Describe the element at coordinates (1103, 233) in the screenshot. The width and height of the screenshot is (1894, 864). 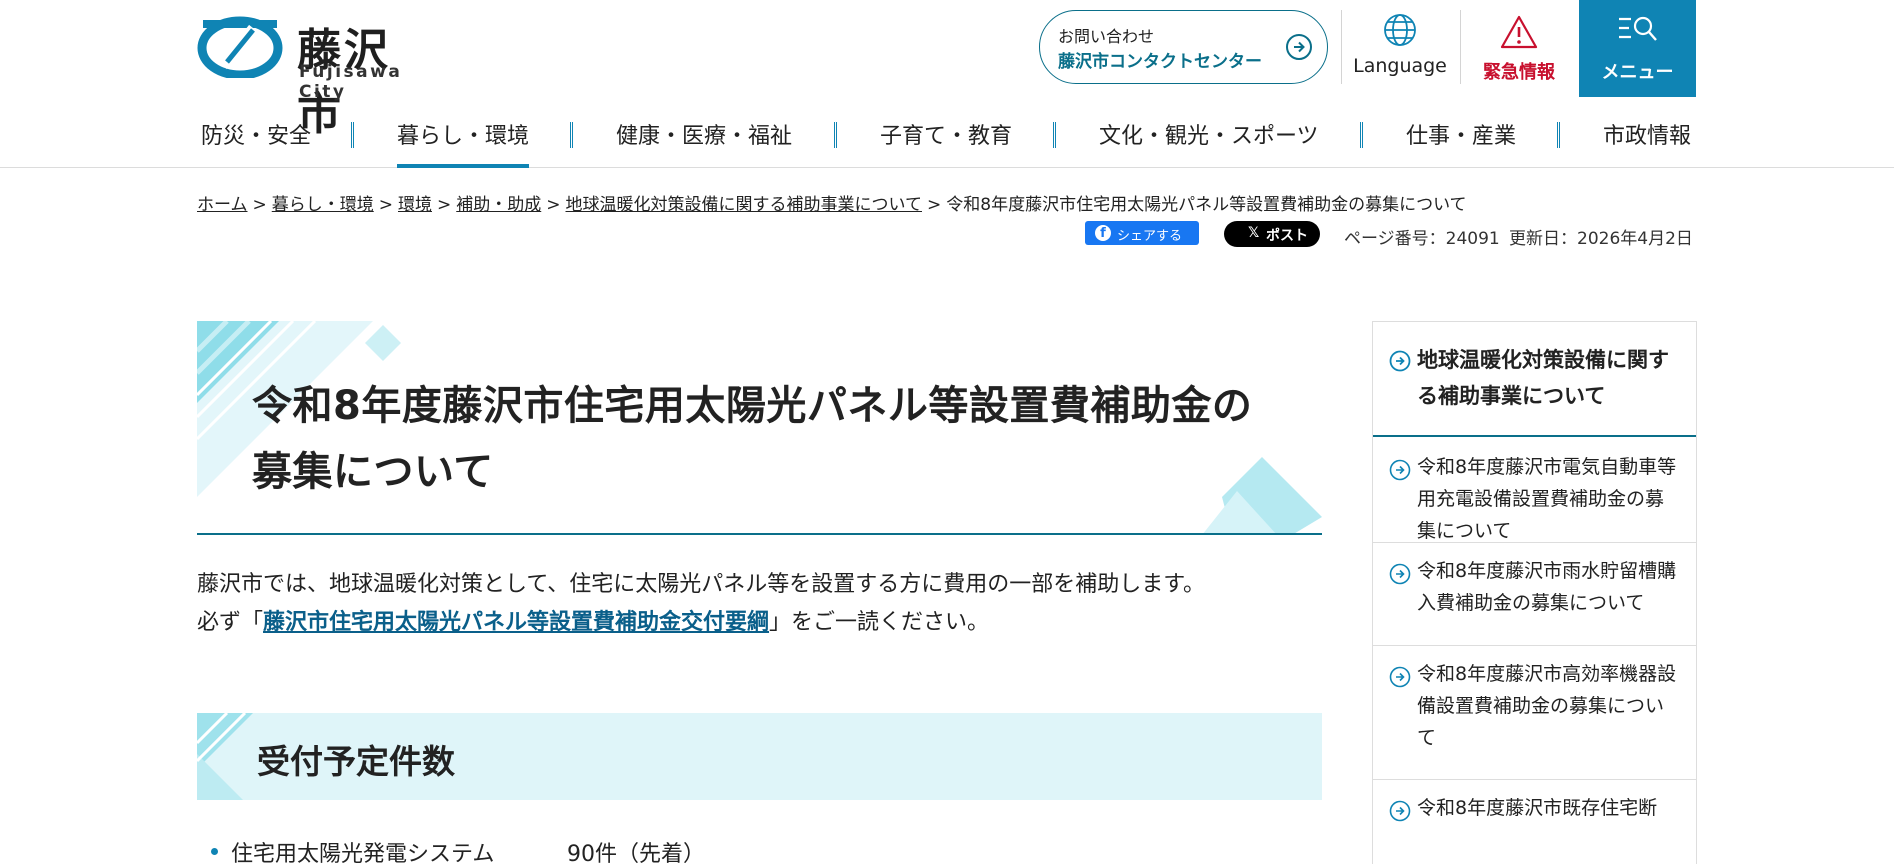
I see `facebook-icon: f` at that location.